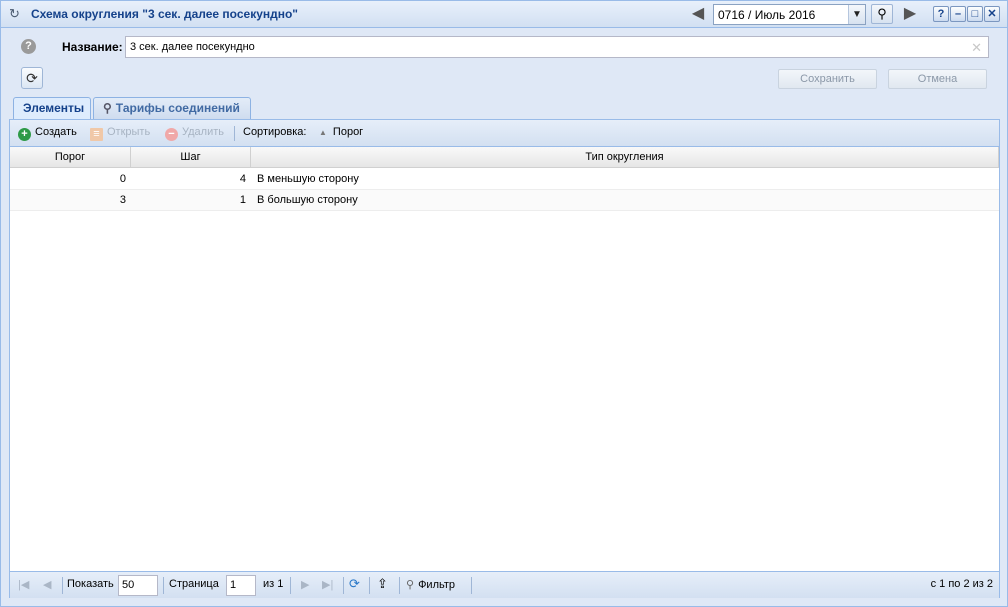 The width and height of the screenshot is (1008, 607). What do you see at coordinates (47, 584) in the screenshot?
I see `prev-page-icon: ◀` at bounding box center [47, 584].